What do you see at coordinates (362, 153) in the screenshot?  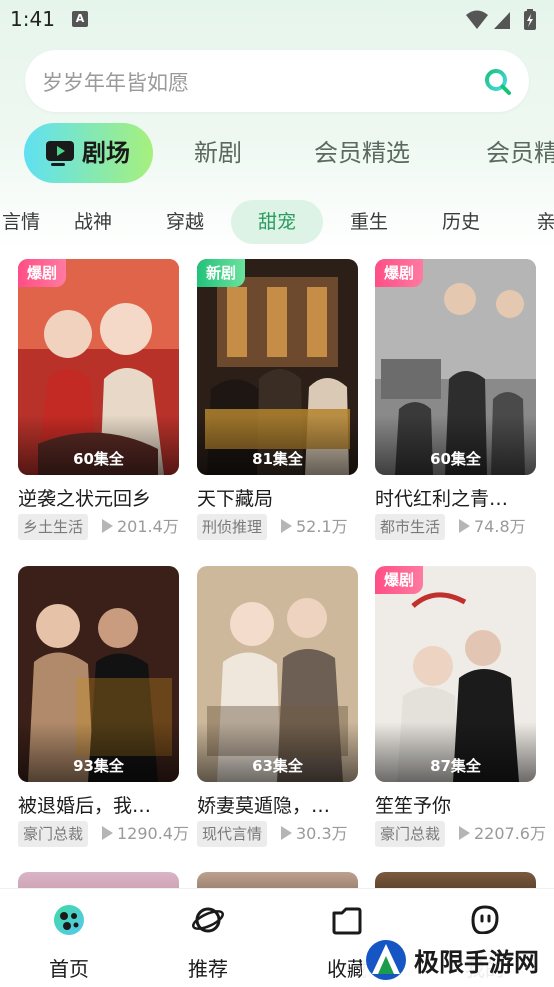 I see `tab-member-picks: 会员精选` at bounding box center [362, 153].